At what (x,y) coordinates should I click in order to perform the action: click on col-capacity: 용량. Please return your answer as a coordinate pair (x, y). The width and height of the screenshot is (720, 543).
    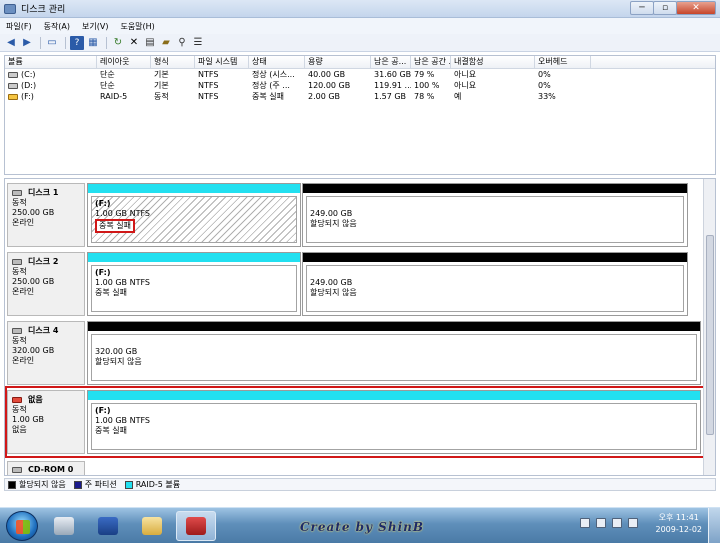
    Looking at the image, I should click on (338, 62).